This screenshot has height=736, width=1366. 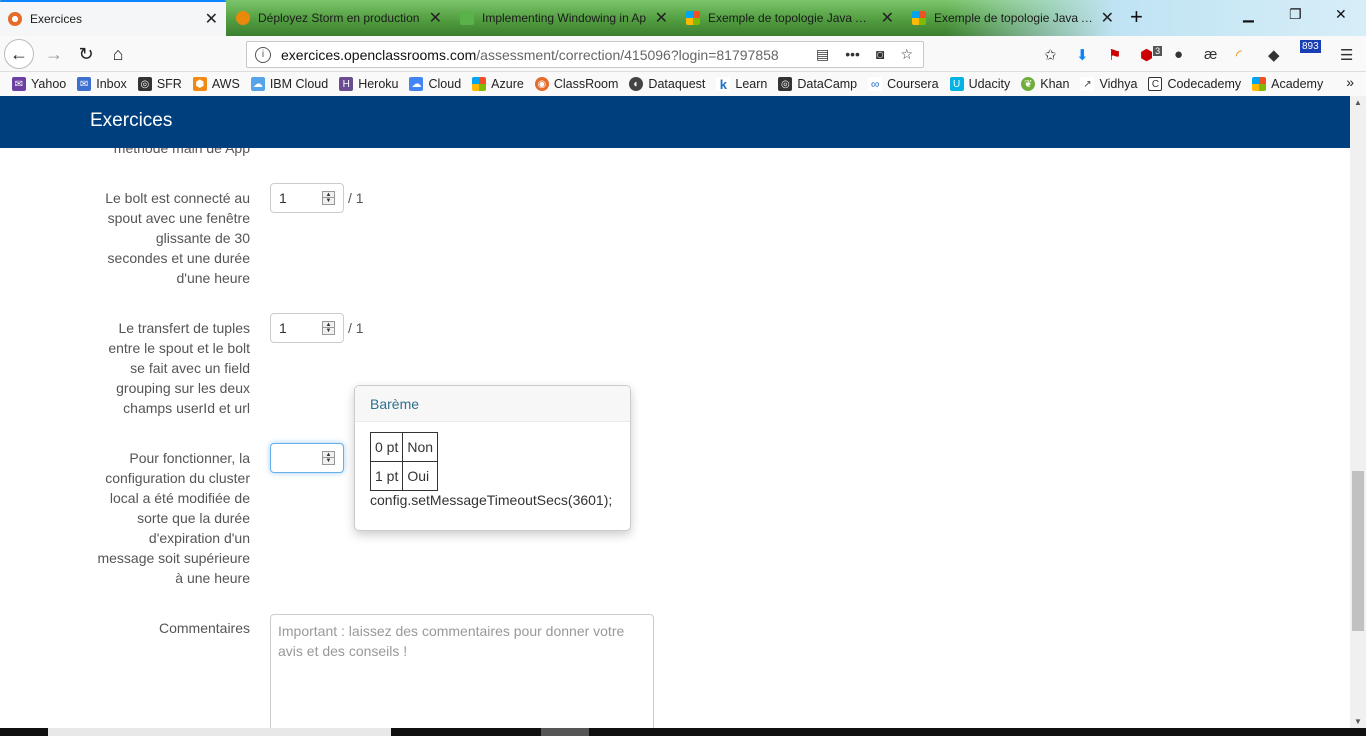 What do you see at coordinates (1114, 55) in the screenshot?
I see `pdf-icon: ⚑` at bounding box center [1114, 55].